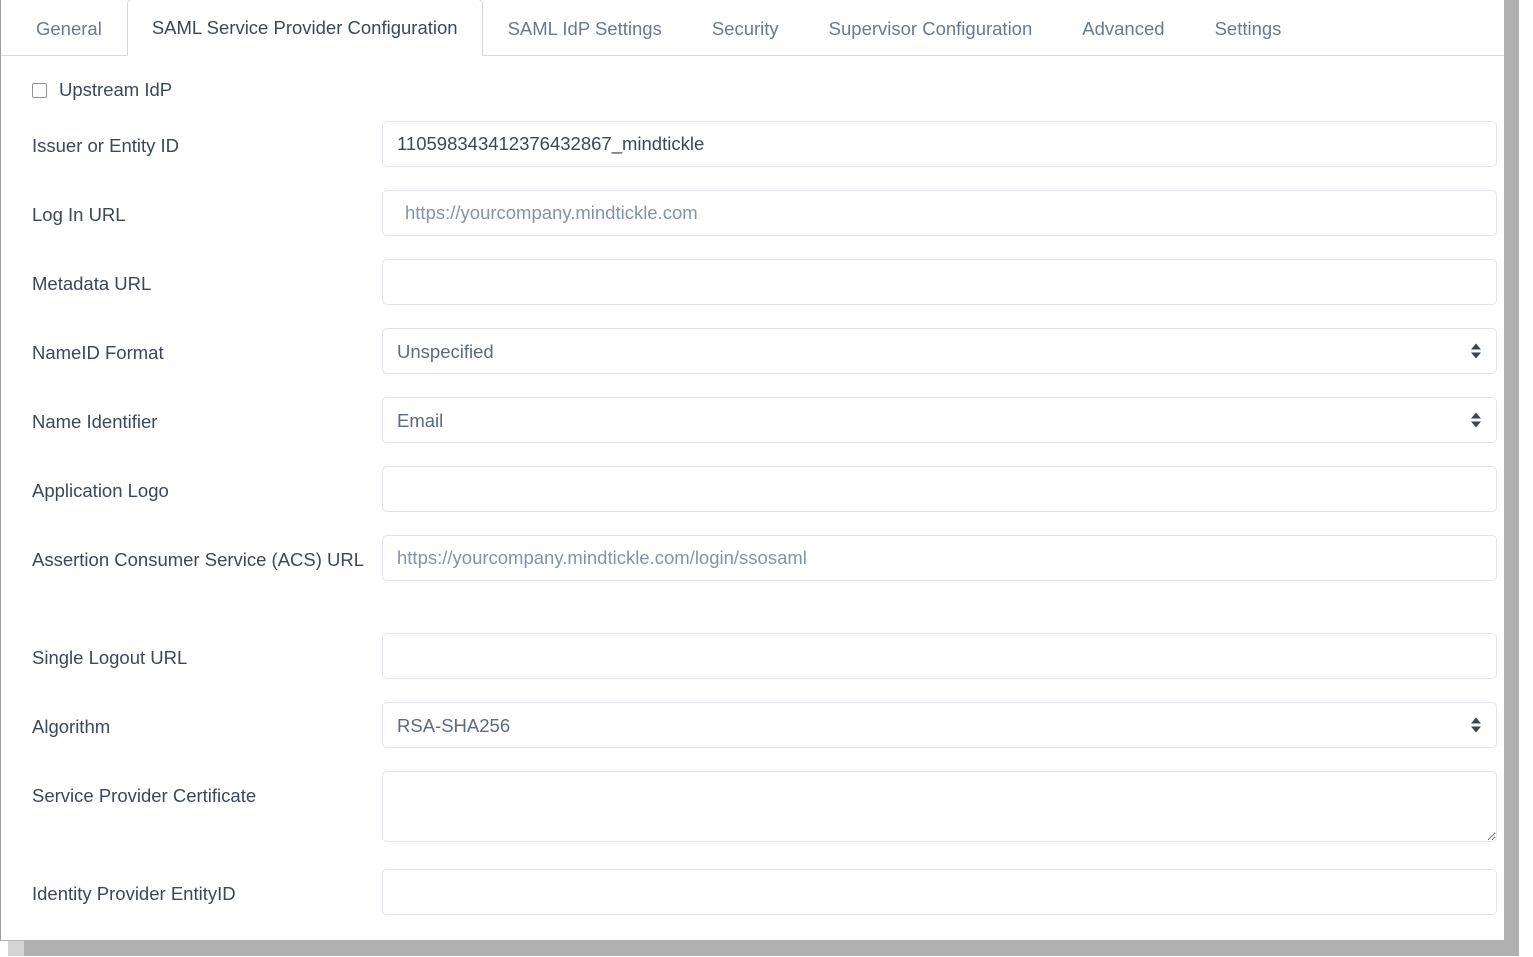  What do you see at coordinates (116, 89) in the screenshot?
I see `upstream-idp-label: Upstream IdP` at bounding box center [116, 89].